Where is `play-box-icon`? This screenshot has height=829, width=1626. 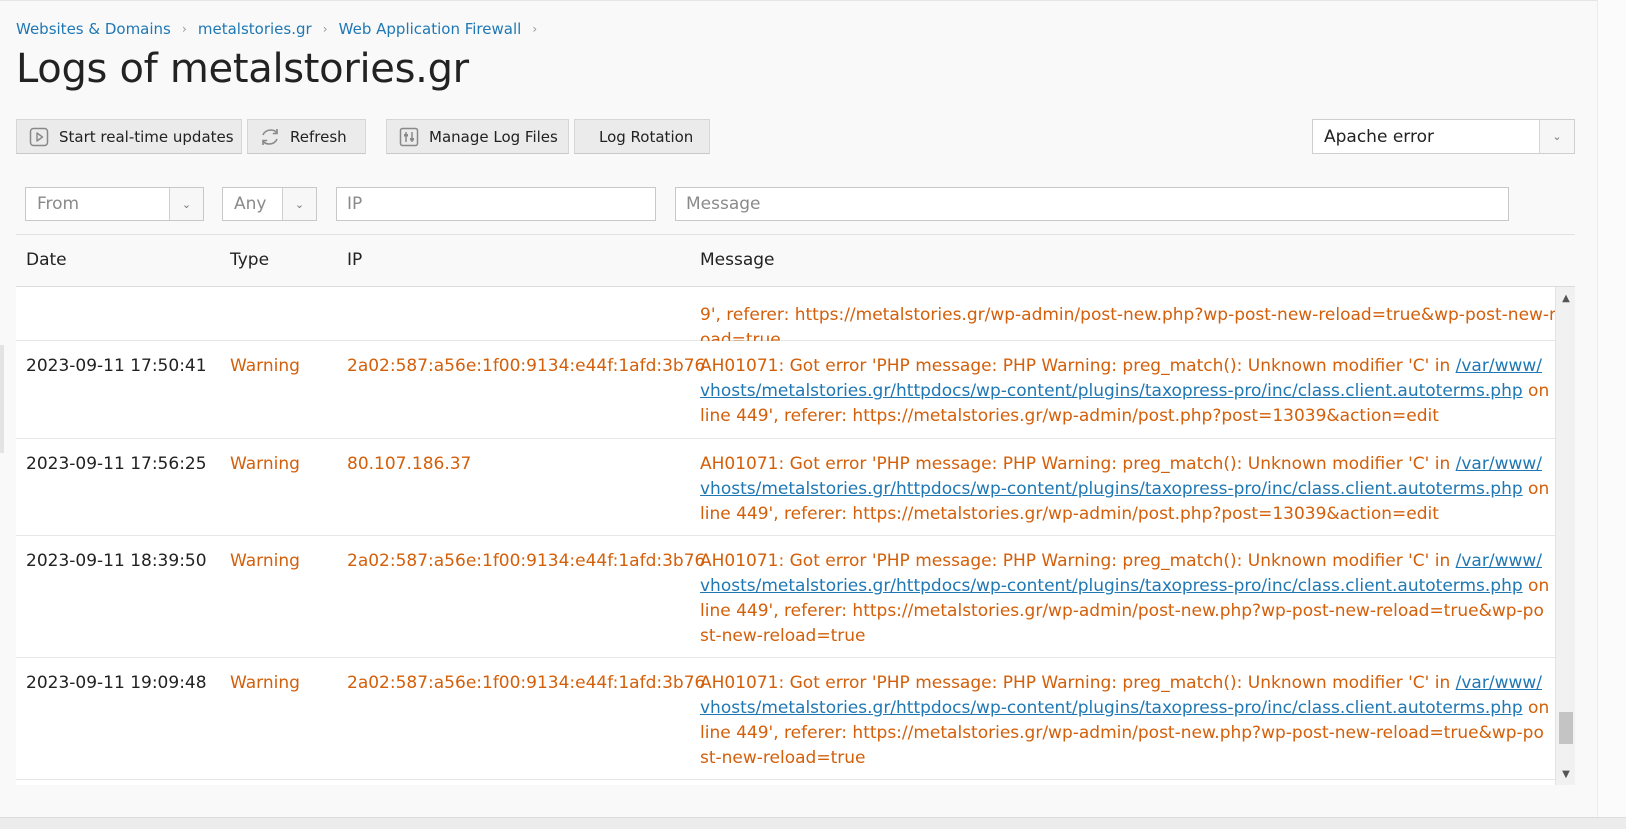 play-box-icon is located at coordinates (39, 137).